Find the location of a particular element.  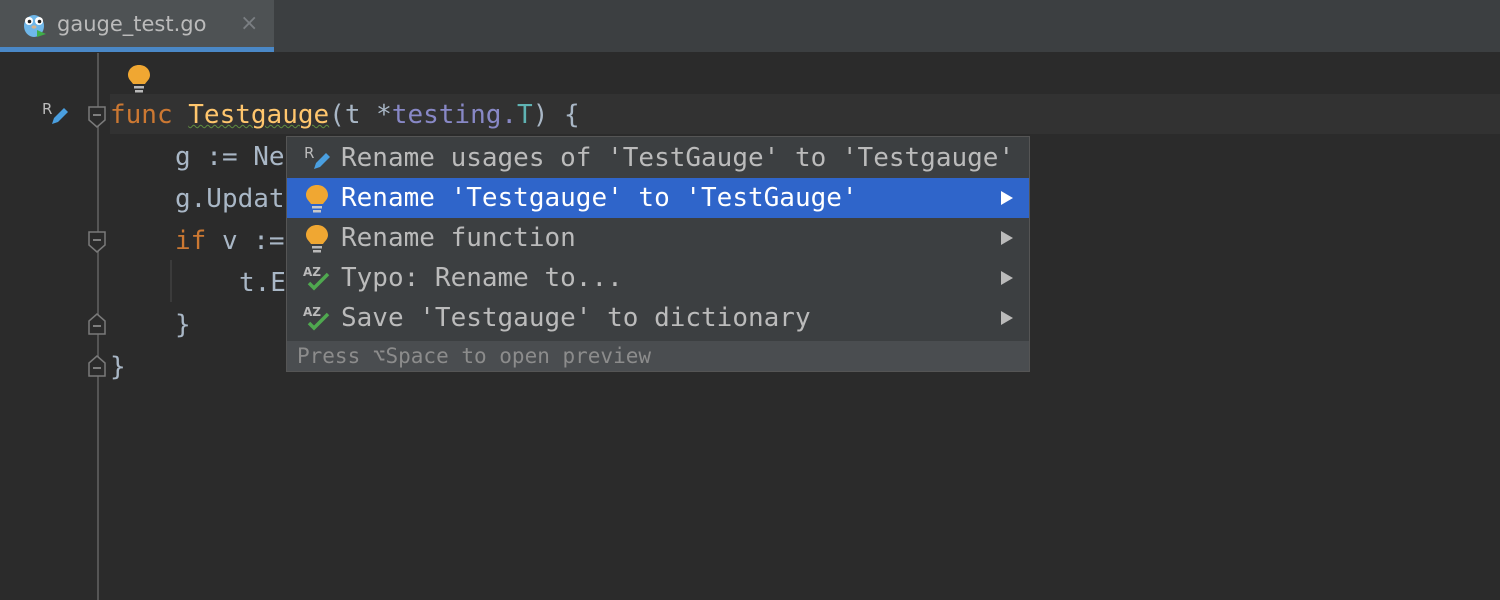

keyword-if: if is located at coordinates (191, 241).